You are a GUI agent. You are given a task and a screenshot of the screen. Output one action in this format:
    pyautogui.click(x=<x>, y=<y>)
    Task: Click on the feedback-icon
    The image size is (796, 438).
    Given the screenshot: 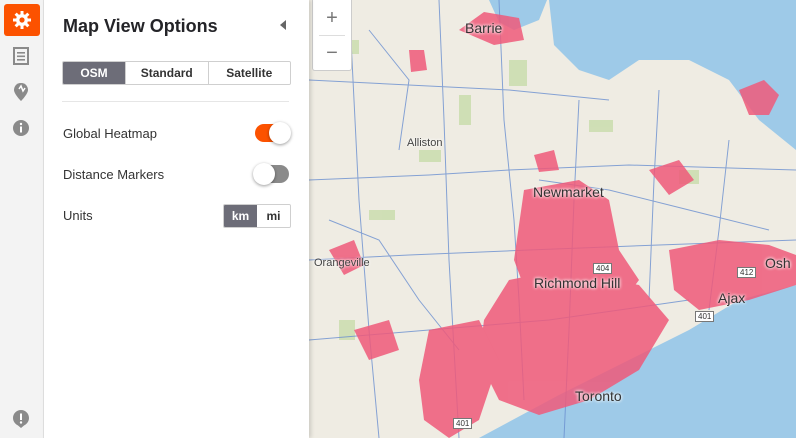 What is the action you would take?
    pyautogui.click(x=21, y=419)
    